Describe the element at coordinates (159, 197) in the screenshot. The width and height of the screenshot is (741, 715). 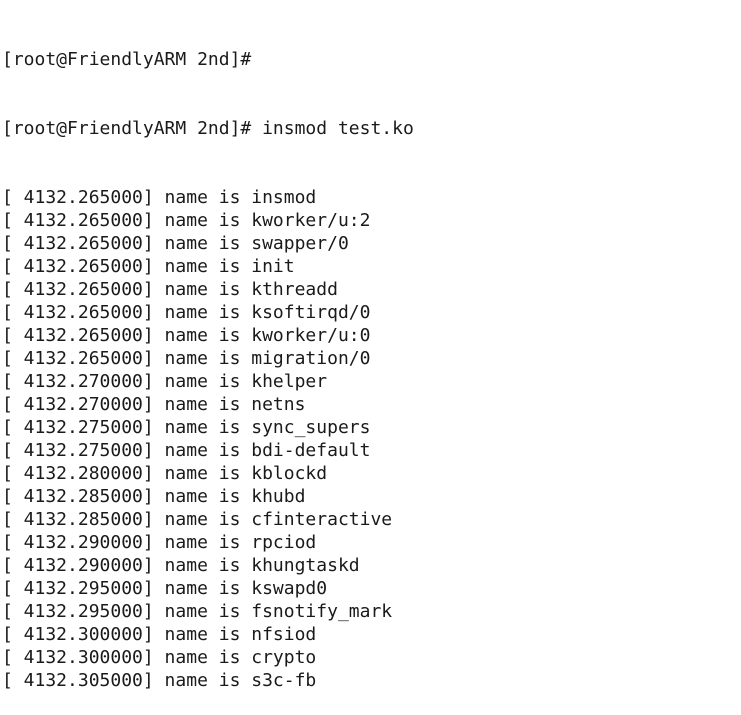
I see `log-line: [ 4132.265000] name is insmod` at that location.